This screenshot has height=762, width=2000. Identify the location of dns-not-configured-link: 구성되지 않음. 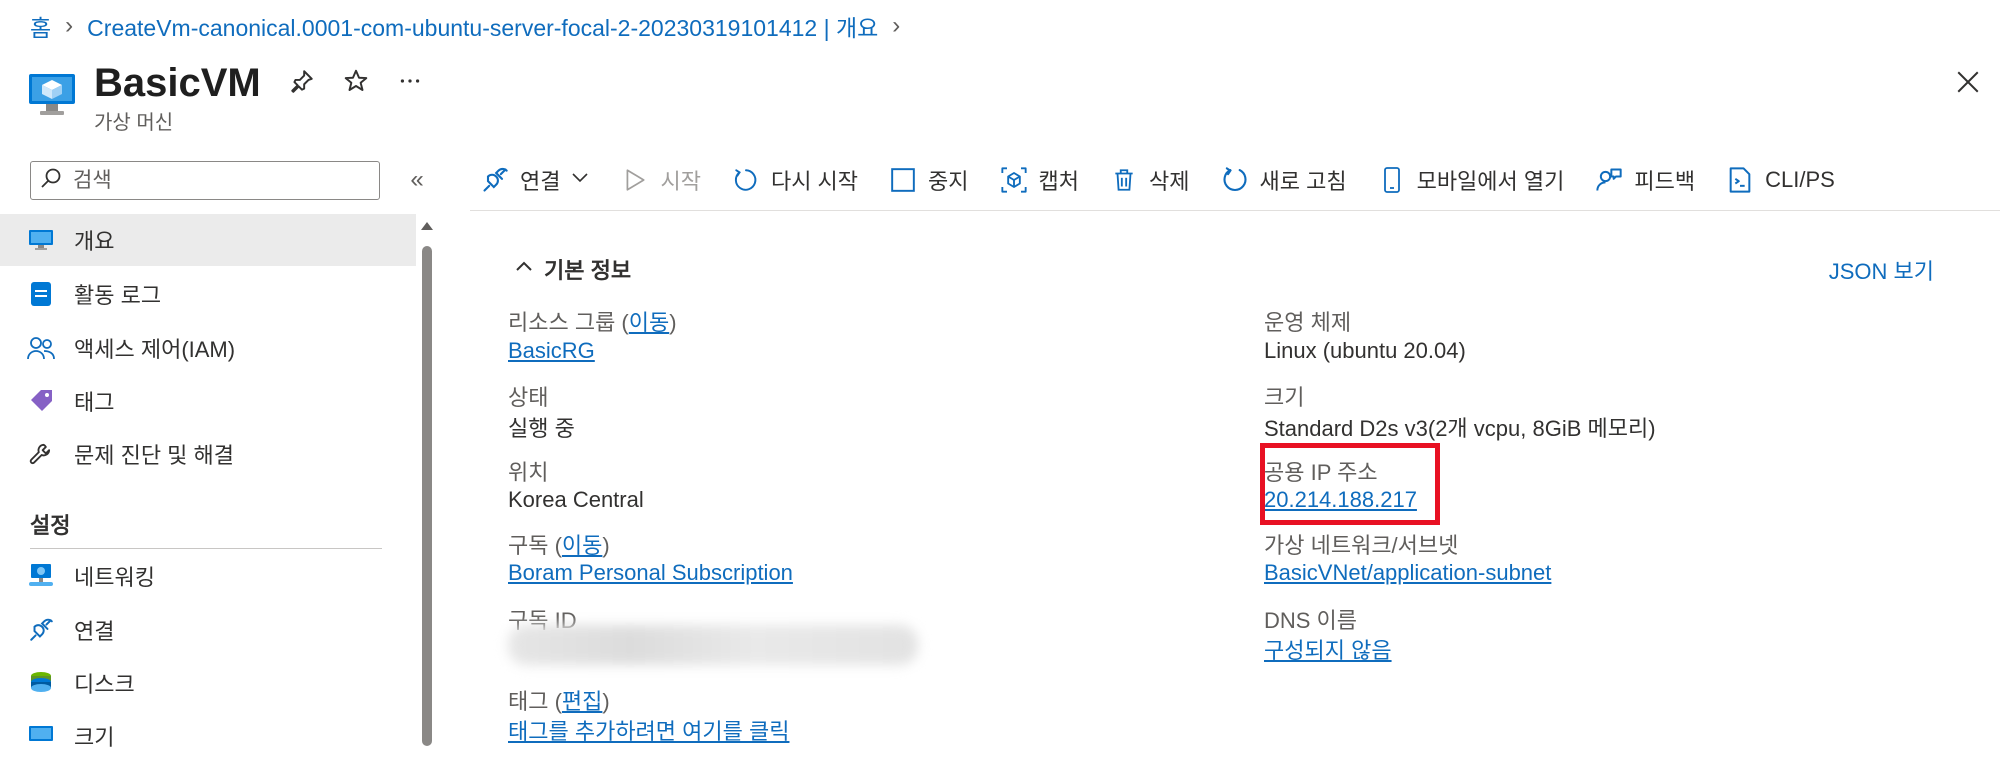
(1328, 649).